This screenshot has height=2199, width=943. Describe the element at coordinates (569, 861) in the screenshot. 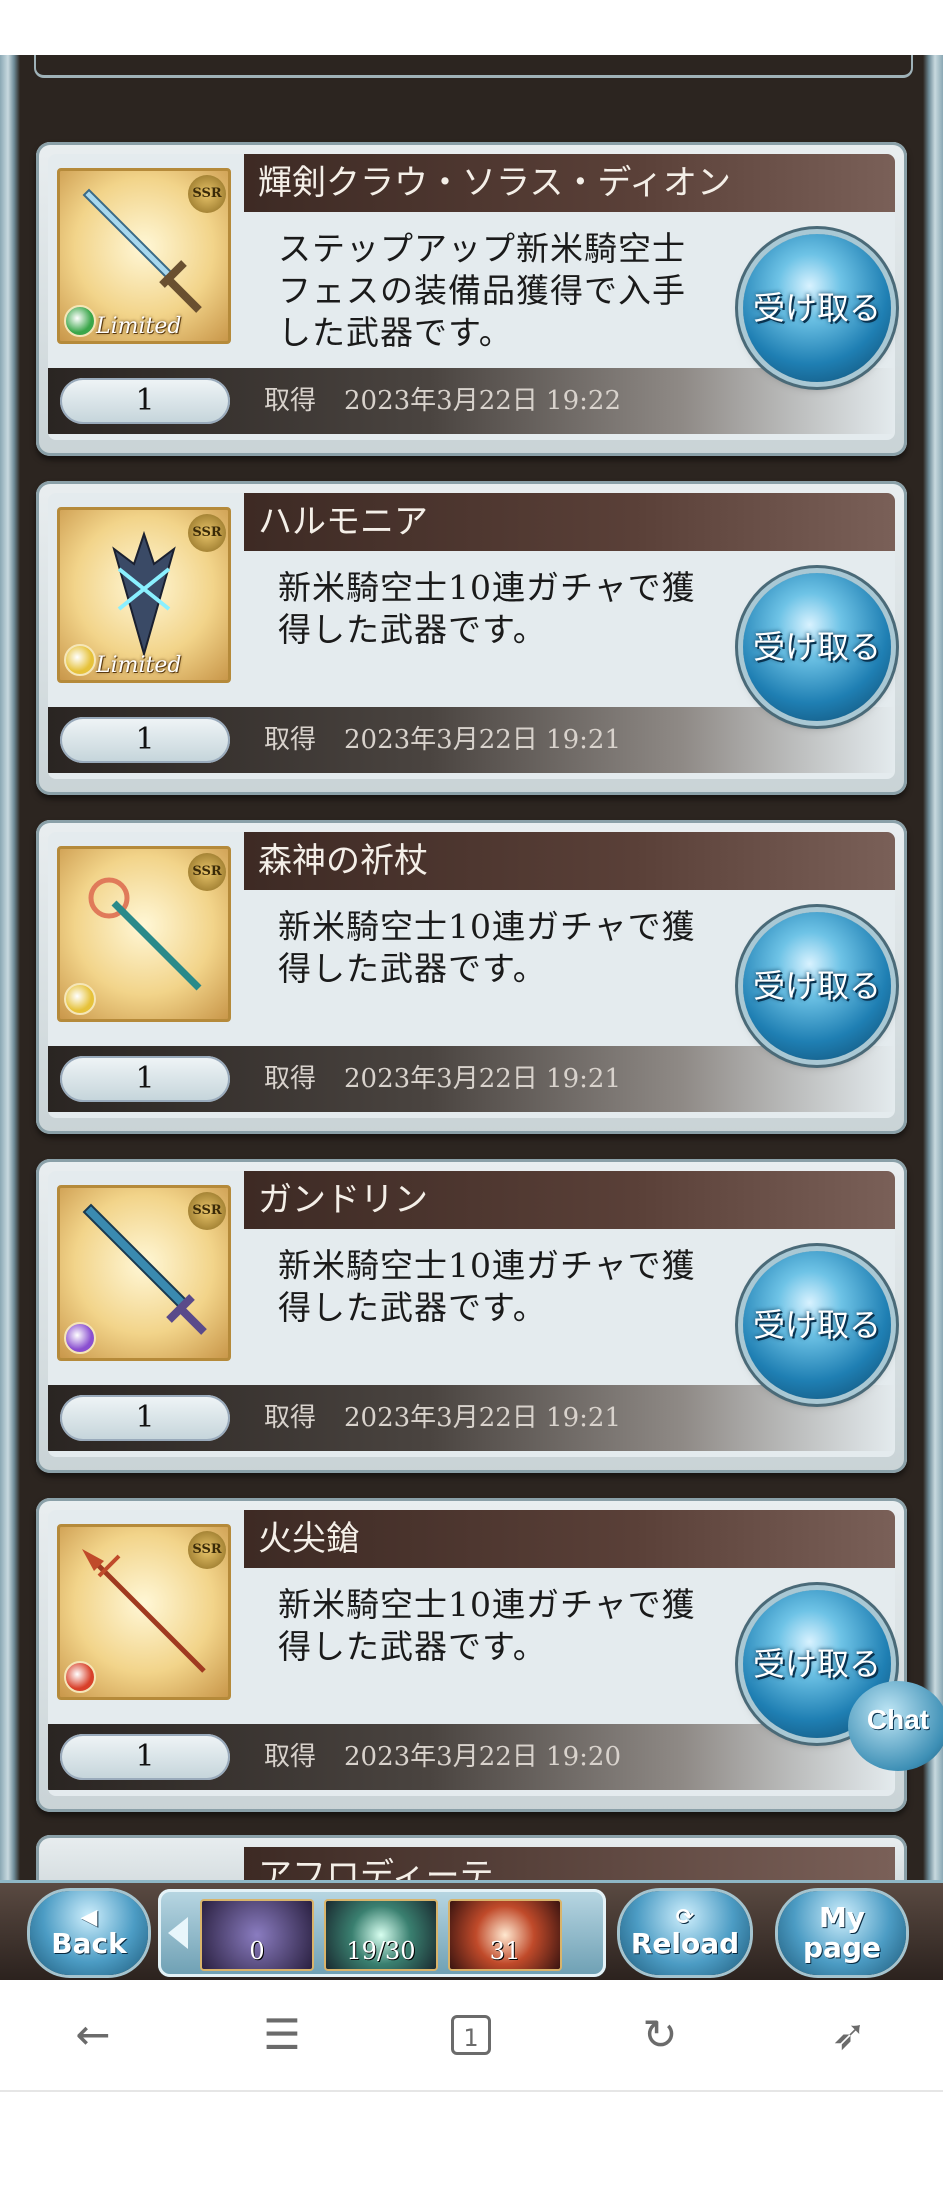

I see `item-name: 森神の祈杖` at that location.